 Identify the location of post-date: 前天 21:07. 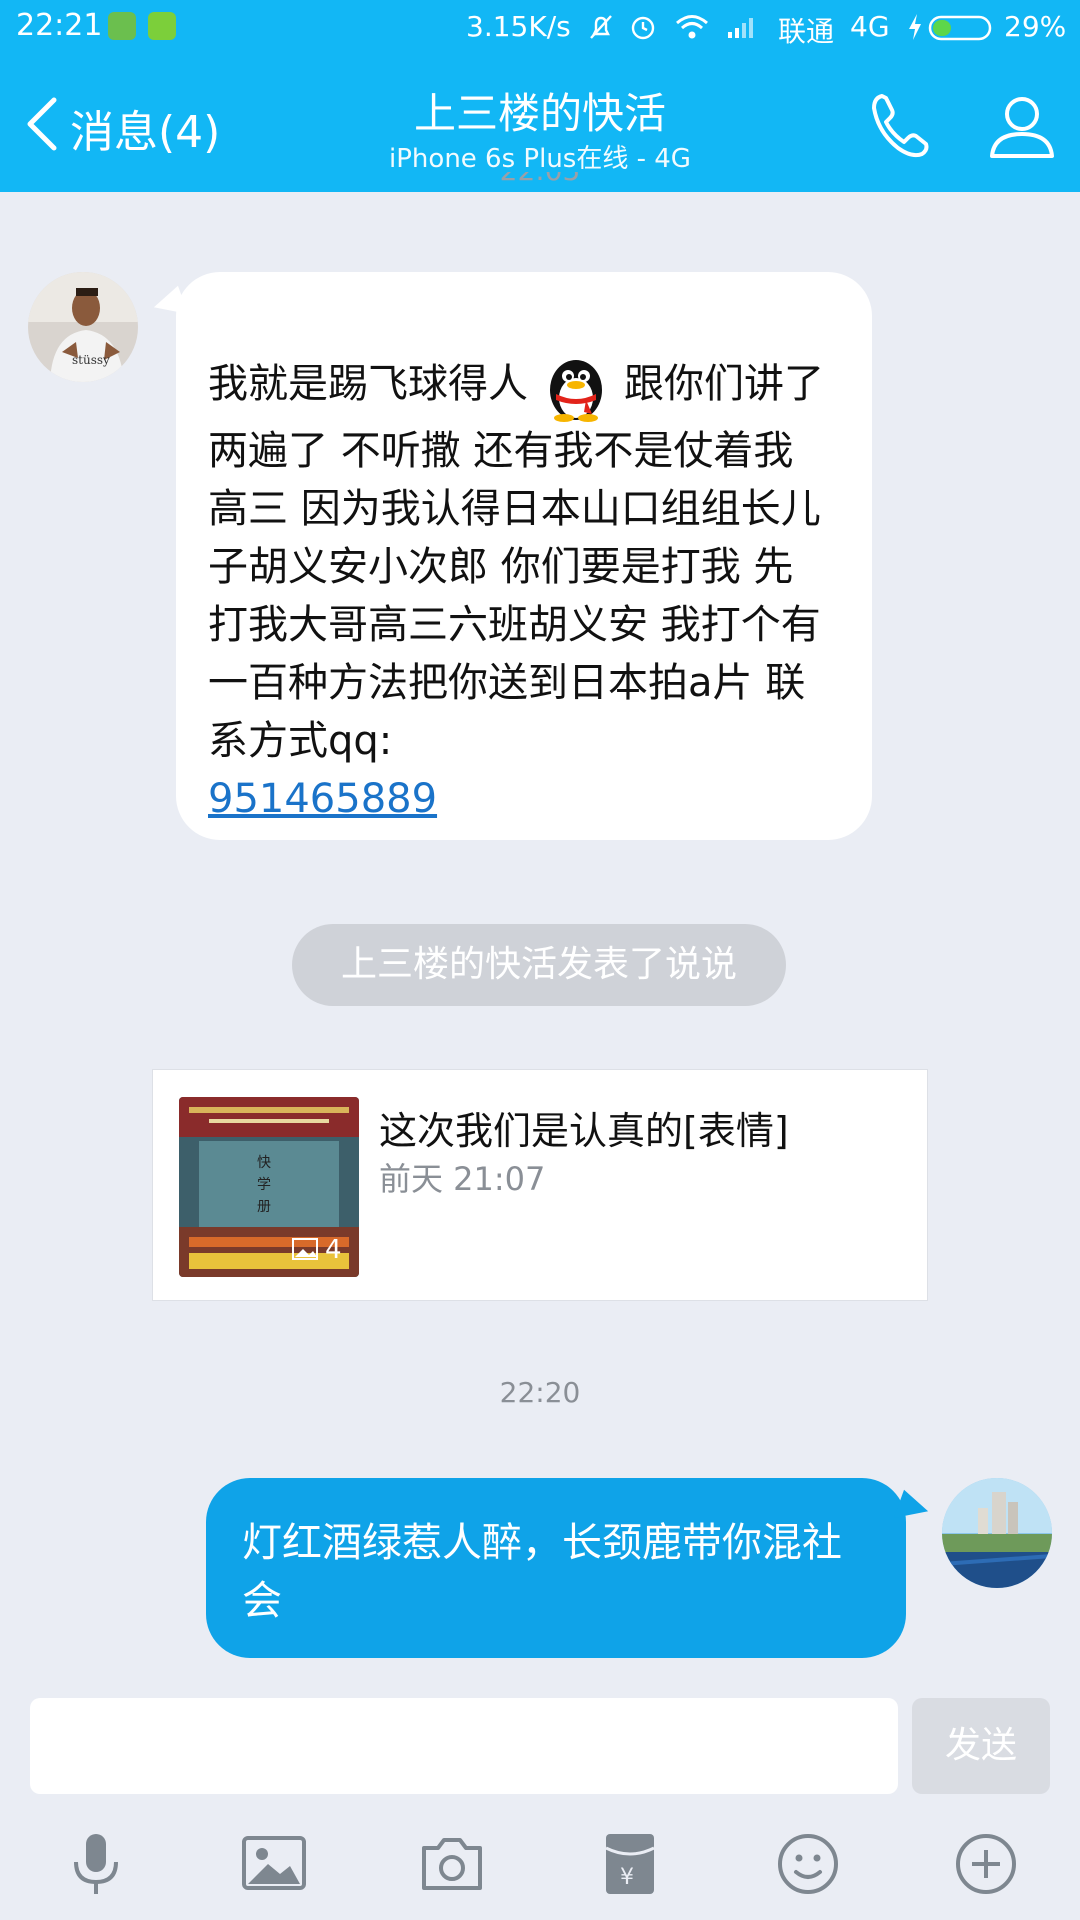
(462, 1179).